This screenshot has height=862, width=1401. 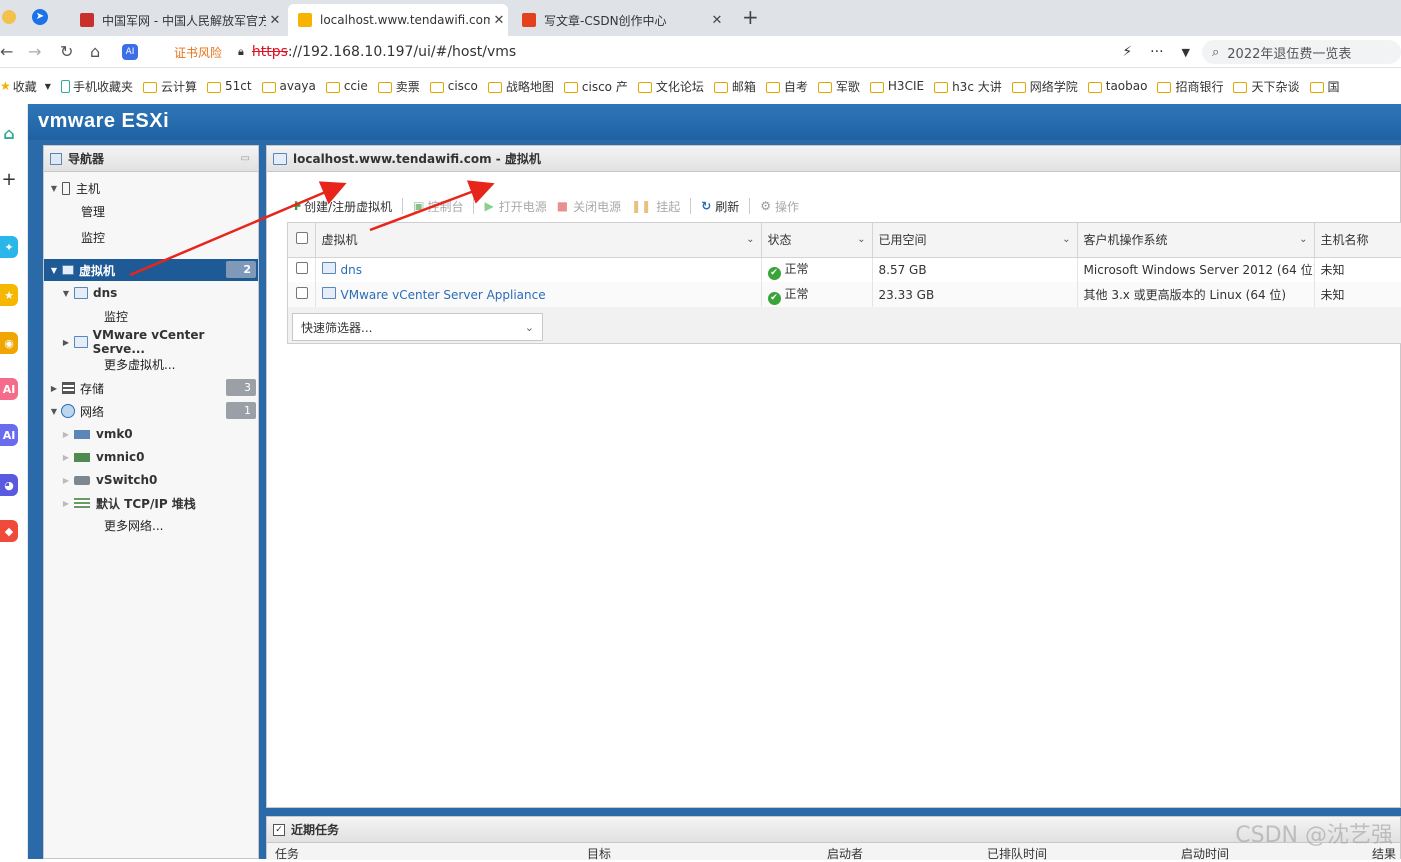 What do you see at coordinates (968, 86) in the screenshot?
I see `bookmark-item: h3c 大讲` at bounding box center [968, 86].